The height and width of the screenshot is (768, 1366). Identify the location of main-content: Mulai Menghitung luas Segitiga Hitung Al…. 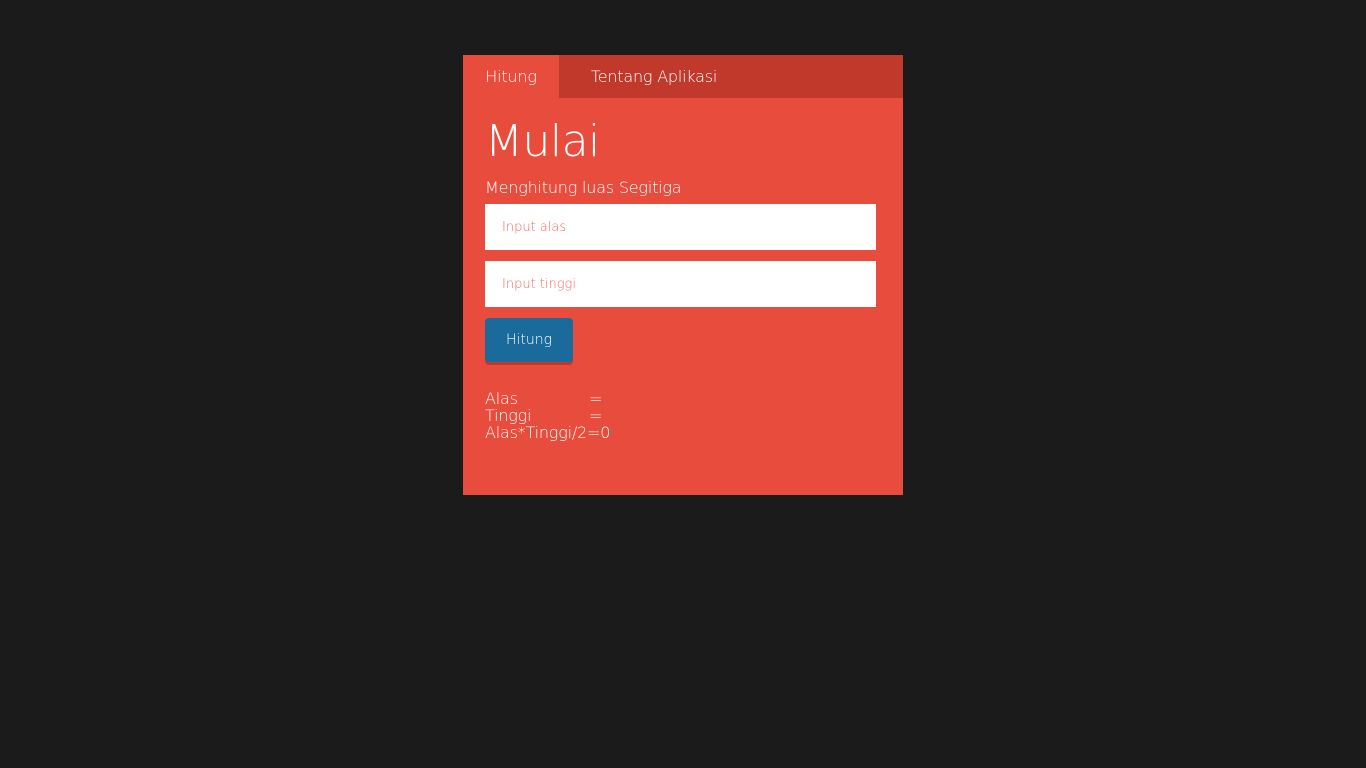
(683, 269).